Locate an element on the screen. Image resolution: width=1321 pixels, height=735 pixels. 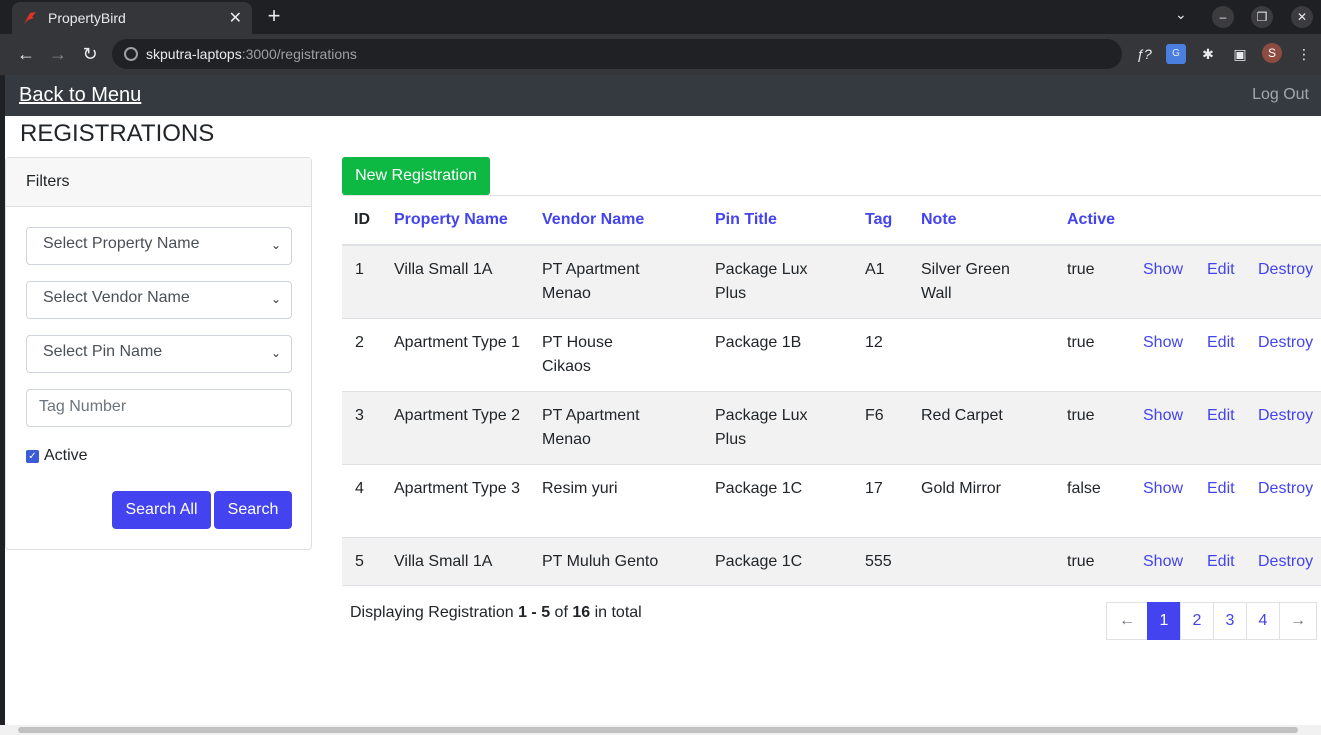
more-menu-icon: ⋮ is located at coordinates (1304, 54).